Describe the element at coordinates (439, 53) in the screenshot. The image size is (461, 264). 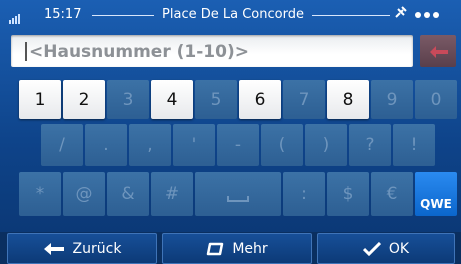
I see `backspace-arrow-icon` at that location.